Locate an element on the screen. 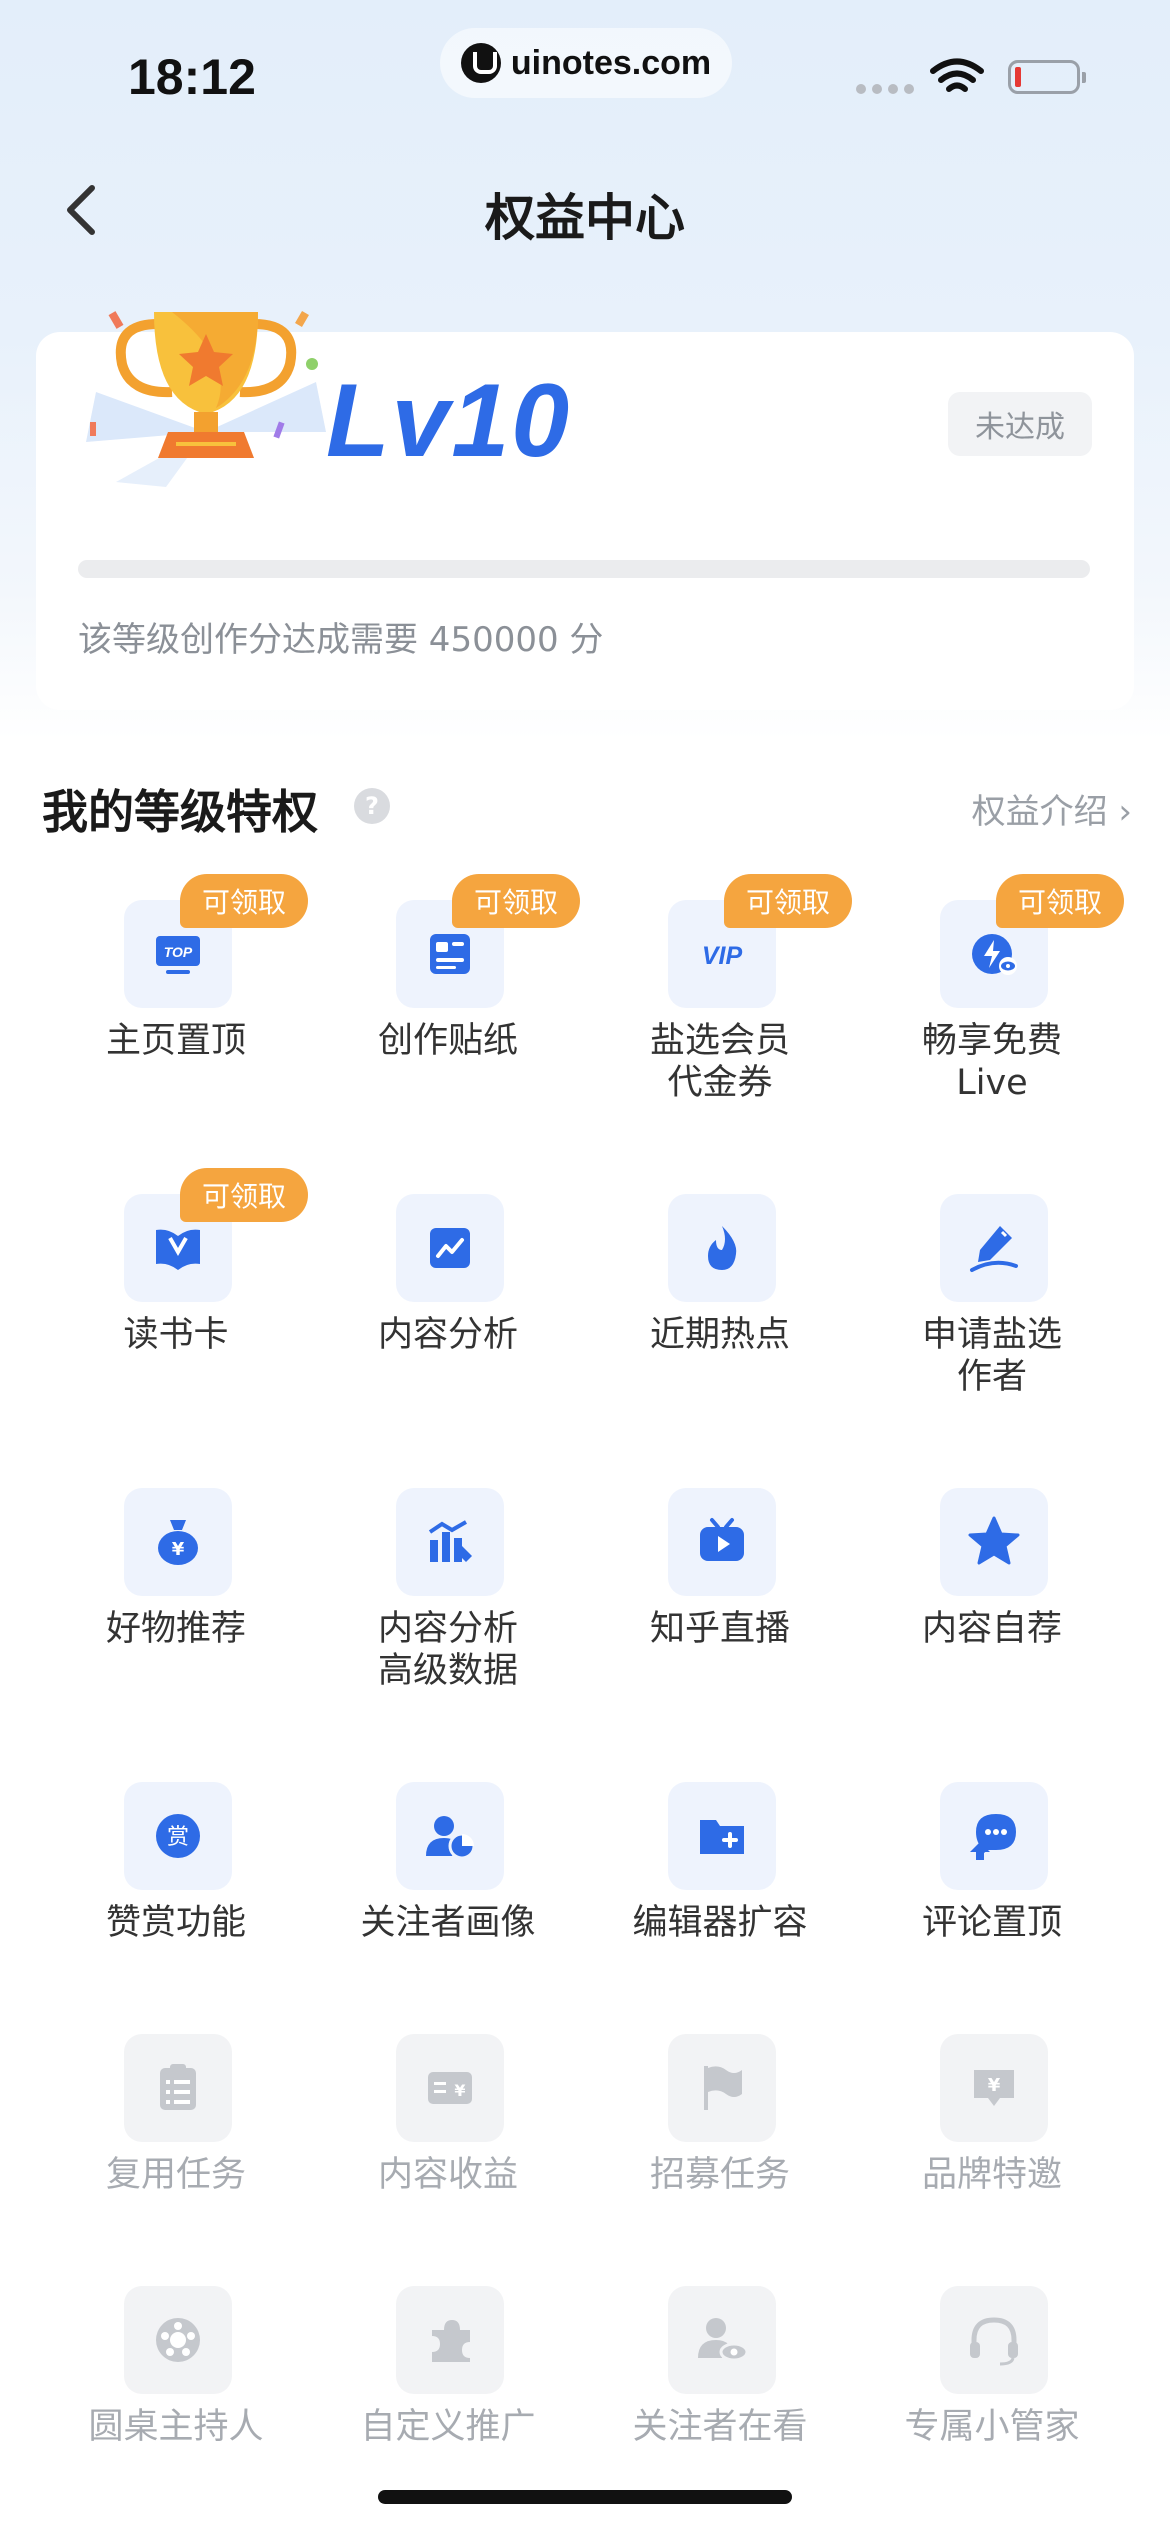 The image size is (1170, 2532). privilege-label: 内容自荐 is located at coordinates (991, 1629).